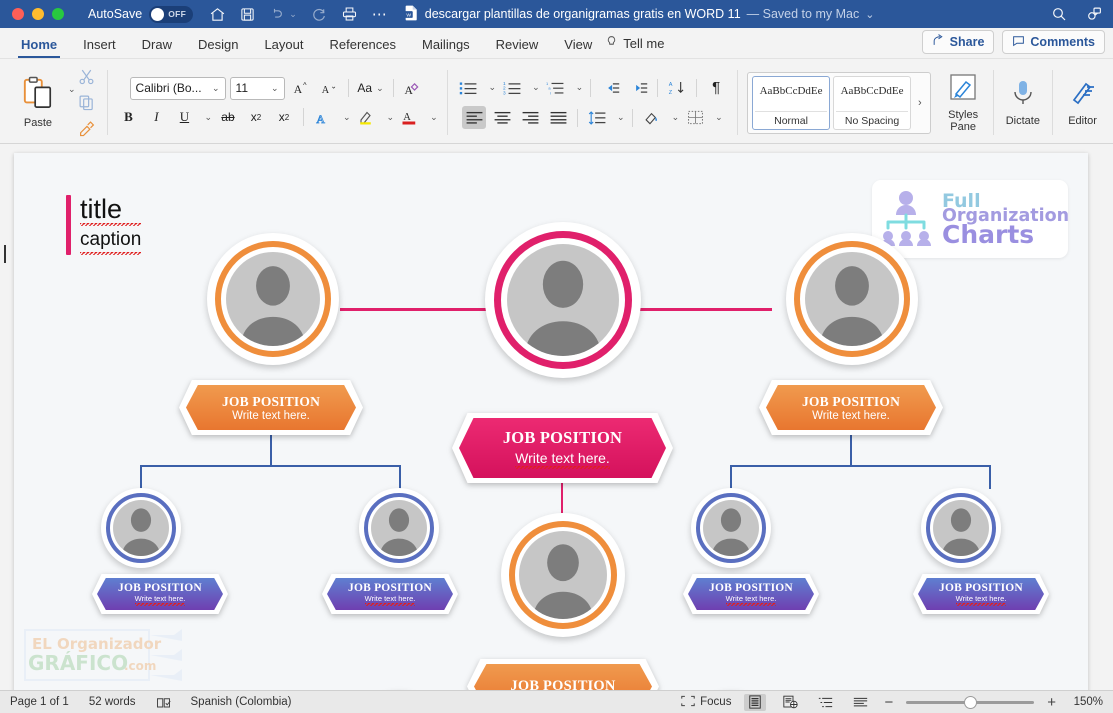  I want to click on banner-ceo: JOB POSITION Write text here., so click(562, 448).